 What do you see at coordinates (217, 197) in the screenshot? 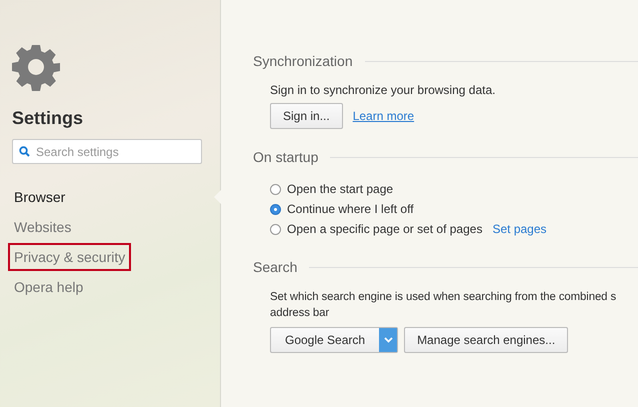
I see `selection-pointer-icon` at bounding box center [217, 197].